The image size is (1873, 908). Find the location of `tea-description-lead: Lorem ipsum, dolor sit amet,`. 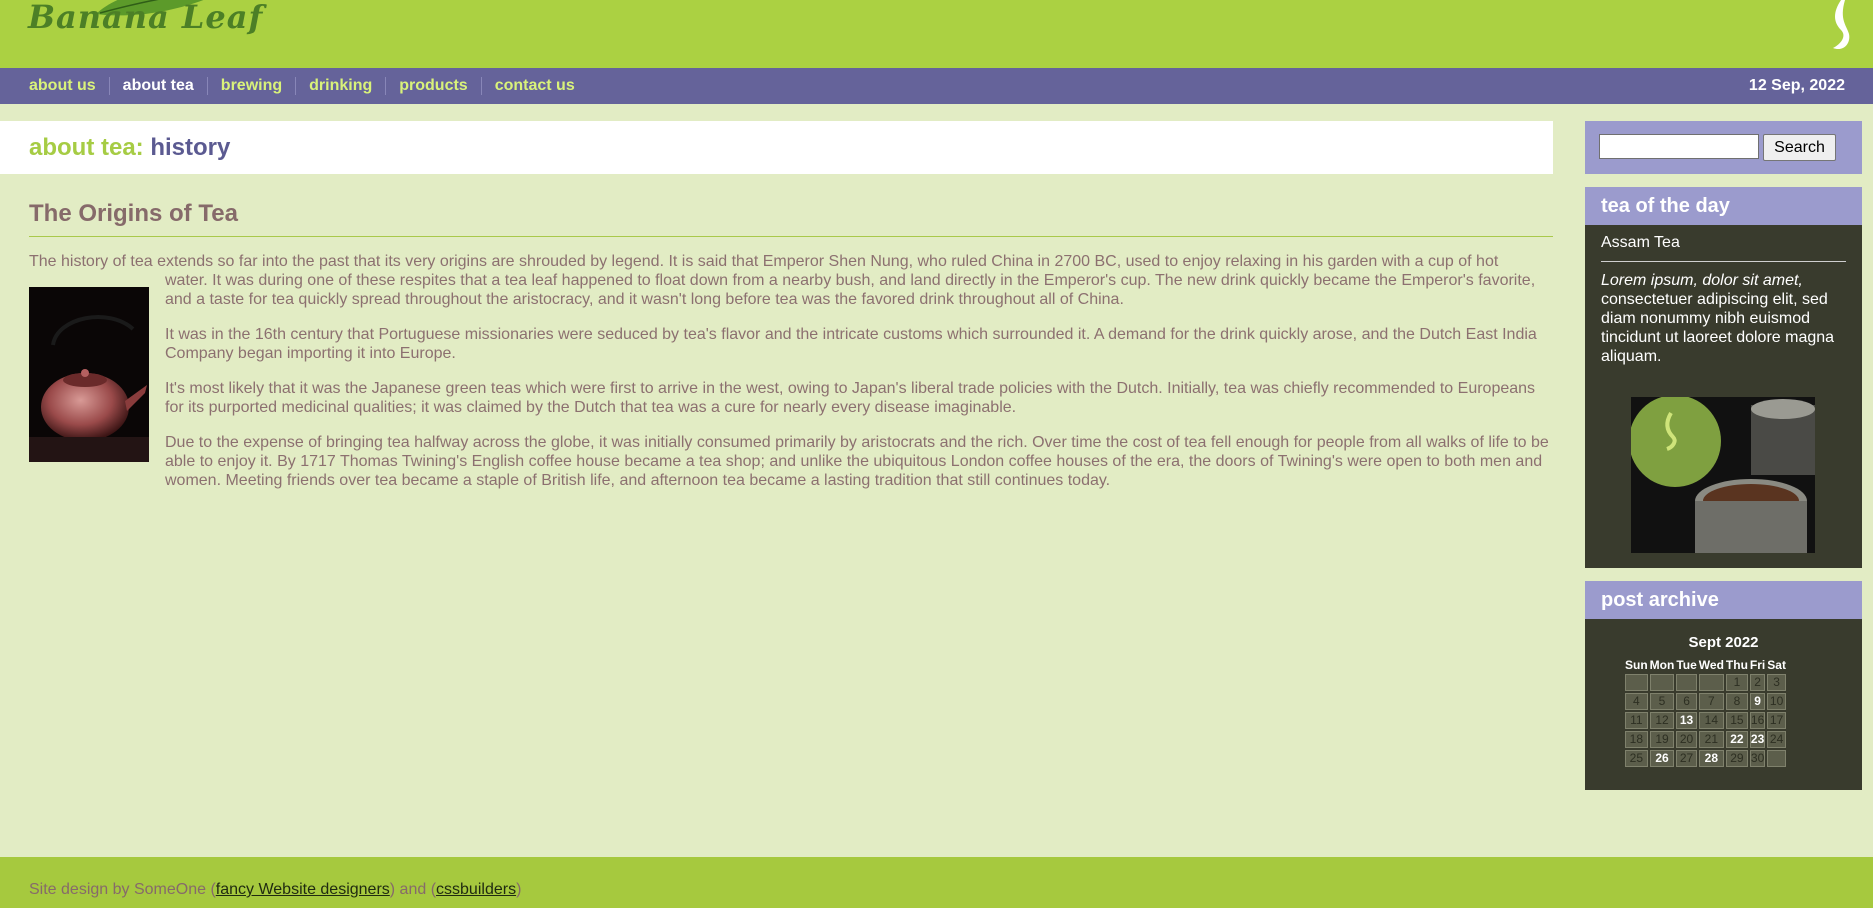

tea-description-lead: Lorem ipsum, dolor sit amet, is located at coordinates (1702, 280).